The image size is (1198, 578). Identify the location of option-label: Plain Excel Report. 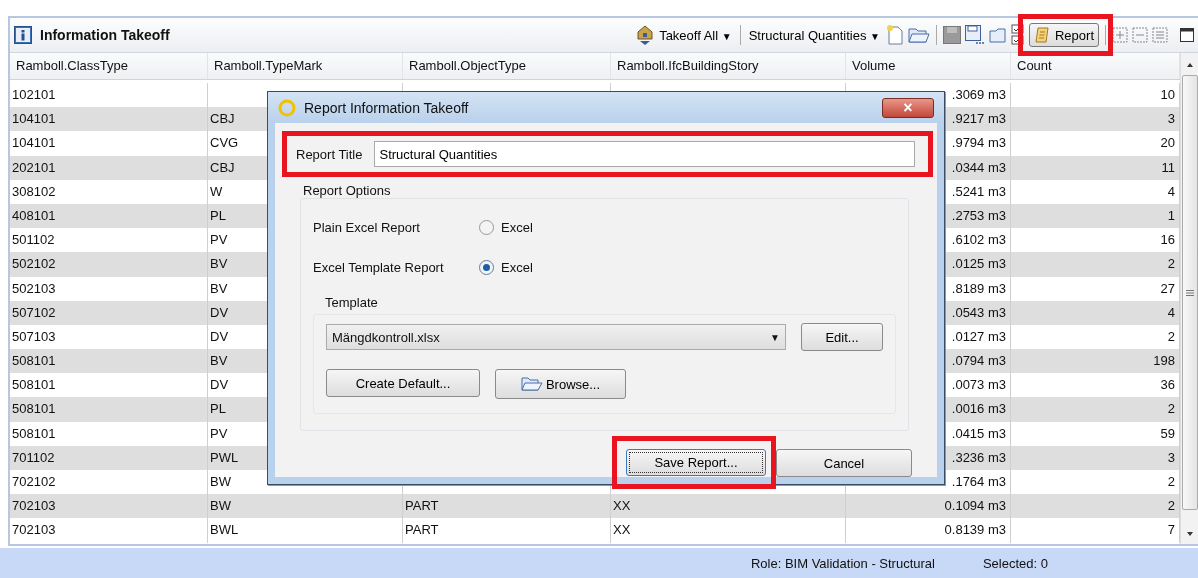
(367, 227).